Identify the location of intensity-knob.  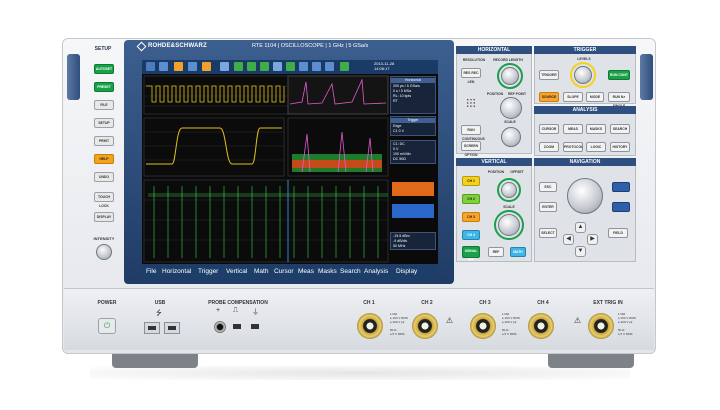
(104, 252).